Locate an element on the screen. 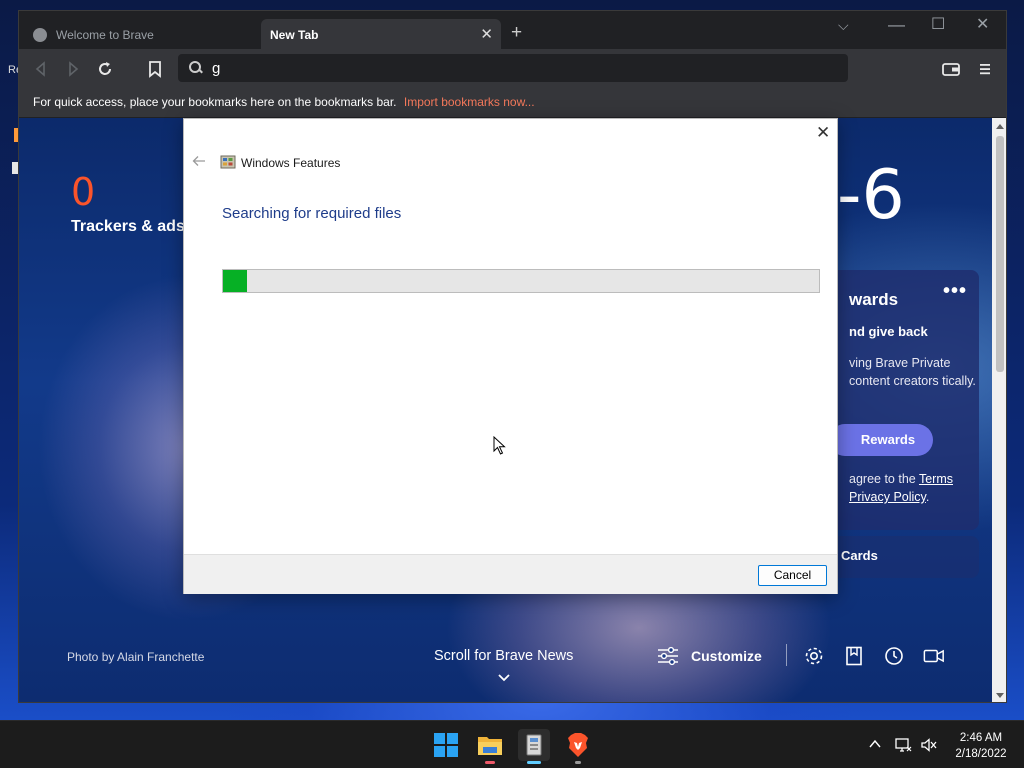  brave-lion-icon is located at coordinates (578, 745).